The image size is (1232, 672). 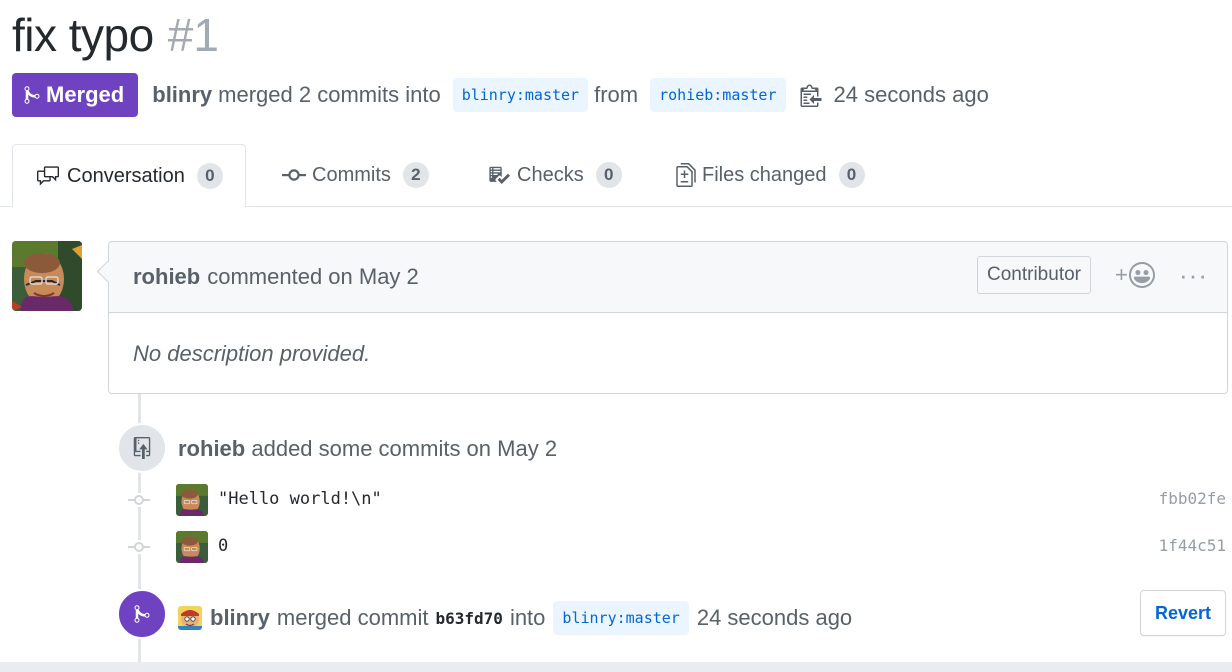 What do you see at coordinates (499, 175) in the screenshot?
I see `checklist-icon` at bounding box center [499, 175].